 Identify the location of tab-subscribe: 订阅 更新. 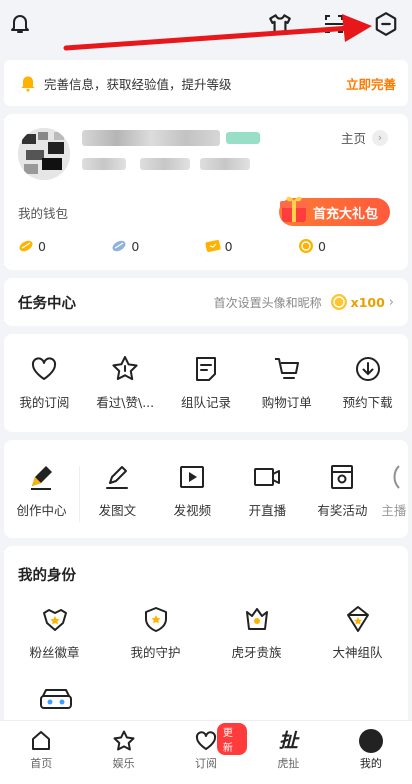
(206, 752).